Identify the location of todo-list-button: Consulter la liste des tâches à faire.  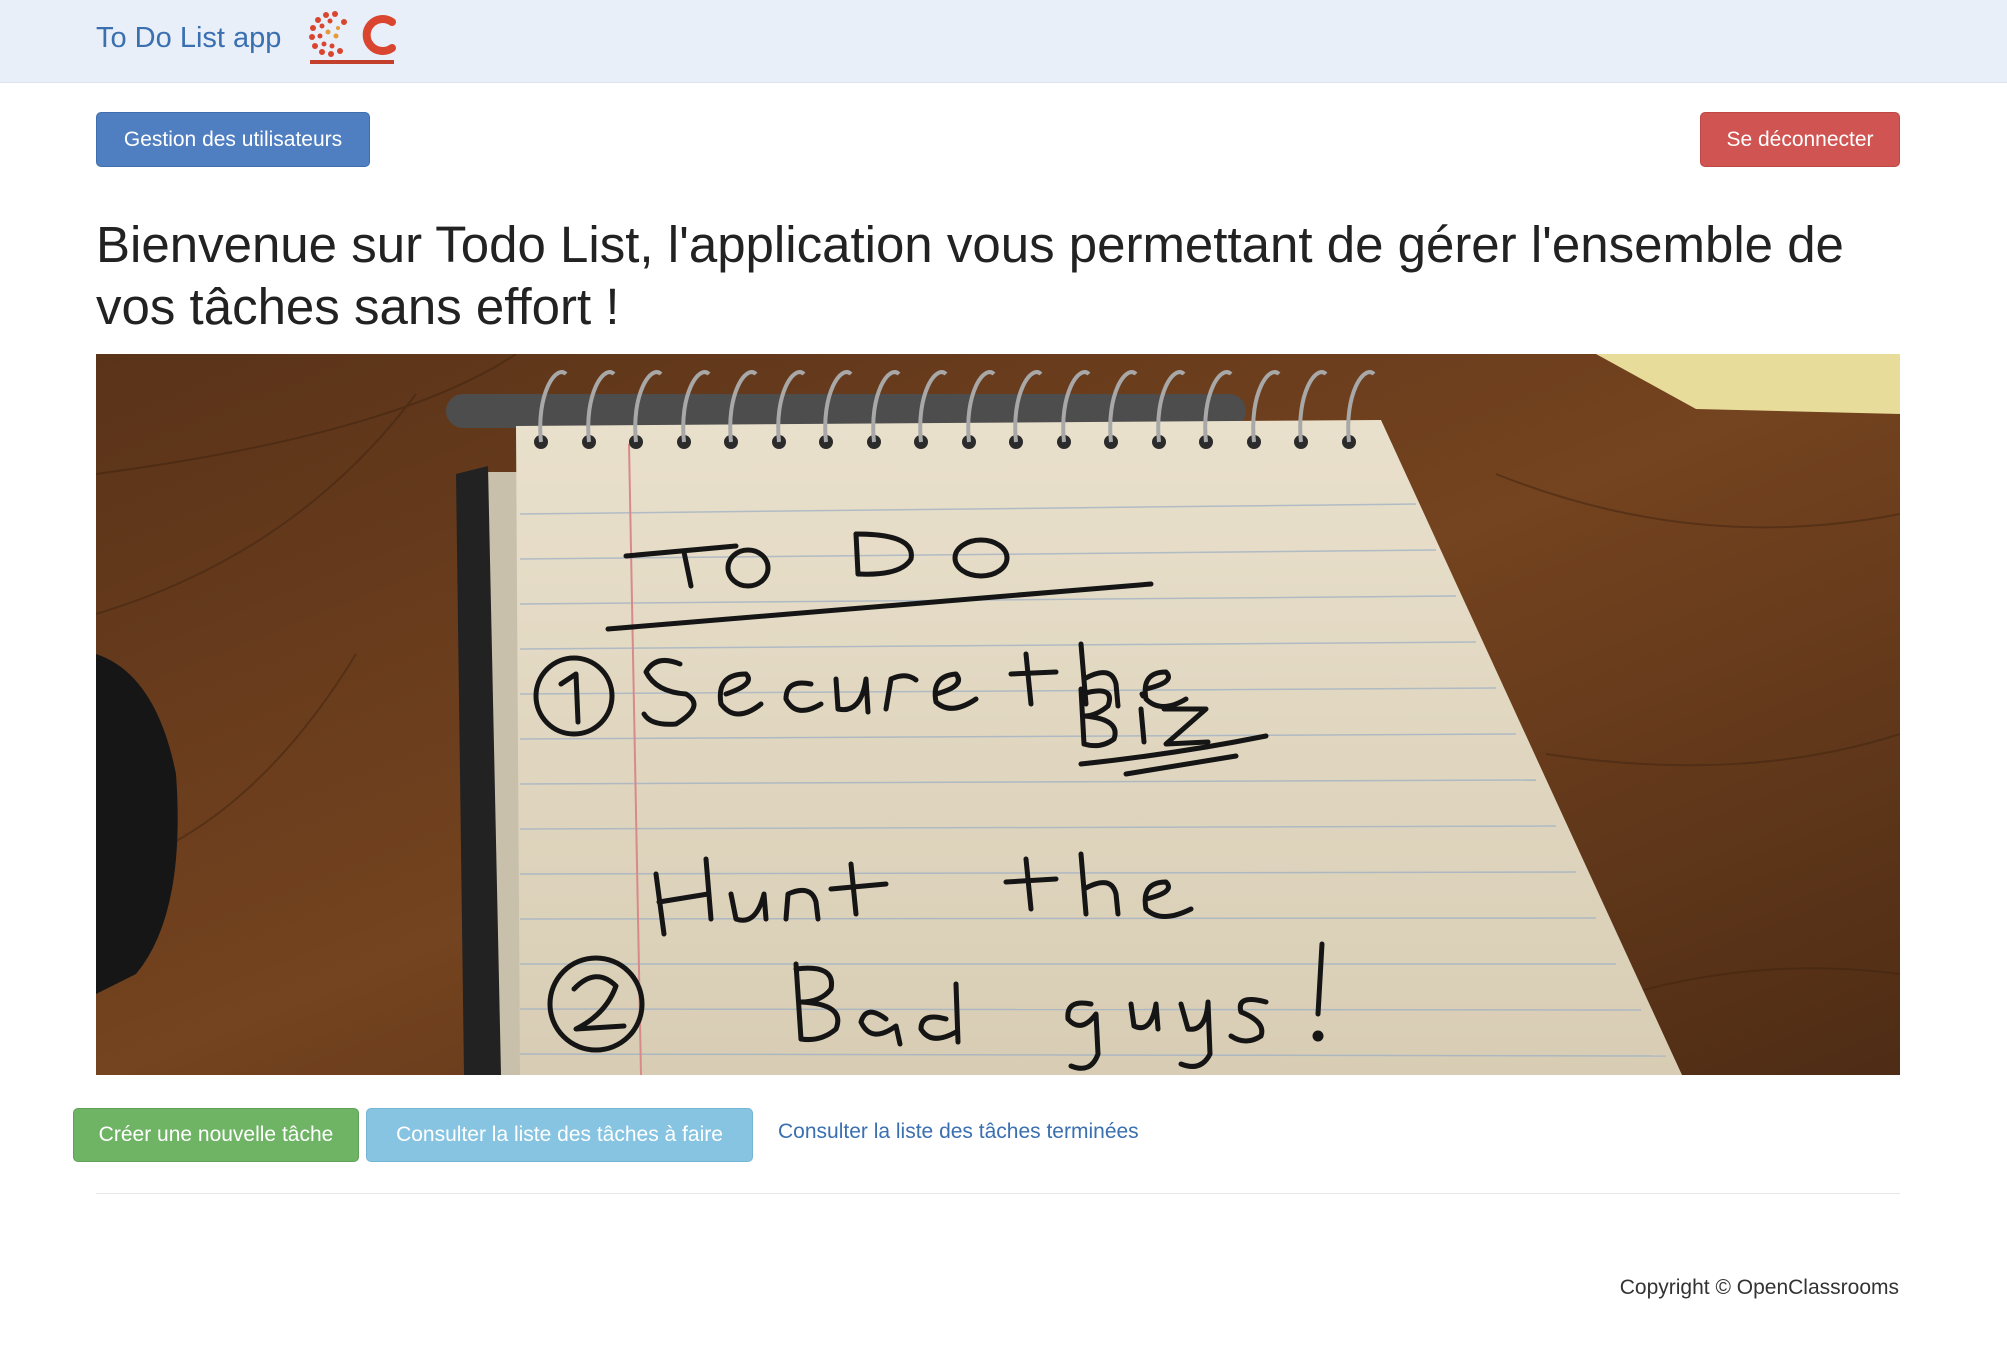
(559, 1135).